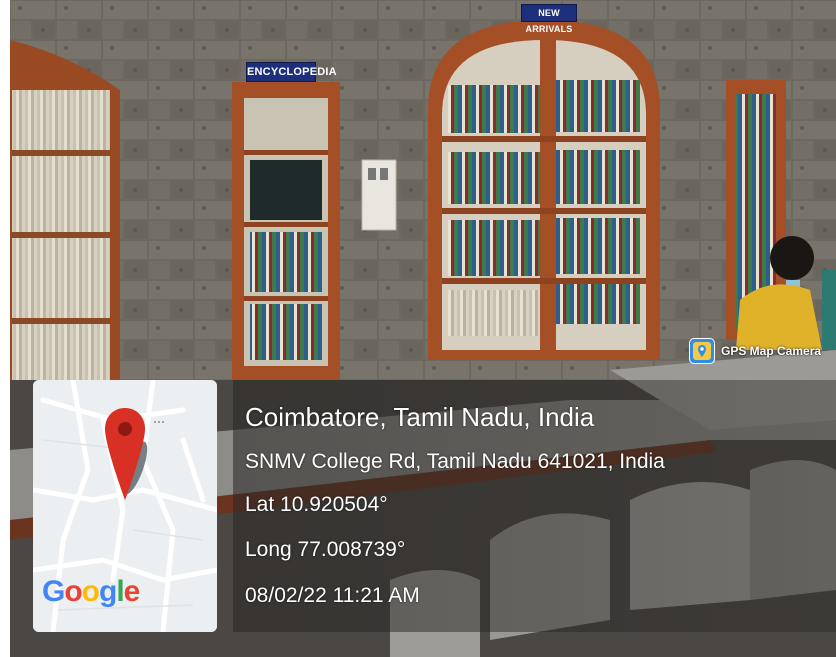 This screenshot has width=836, height=657. What do you see at coordinates (332, 595) in the screenshot?
I see `location-timestamp: 08/02/22 11:21 AM` at bounding box center [332, 595].